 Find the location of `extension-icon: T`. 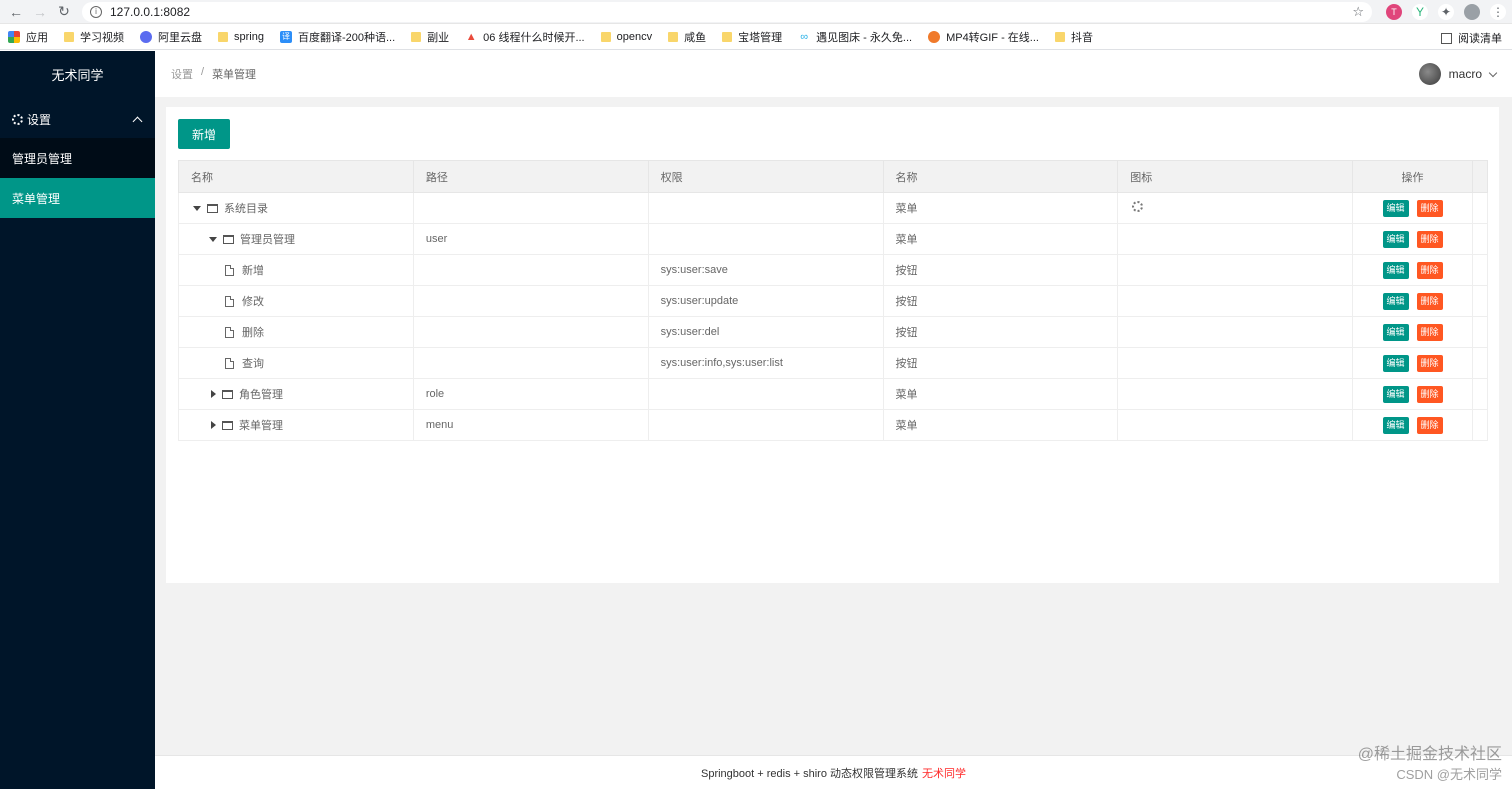

extension-icon: T is located at coordinates (1394, 11).